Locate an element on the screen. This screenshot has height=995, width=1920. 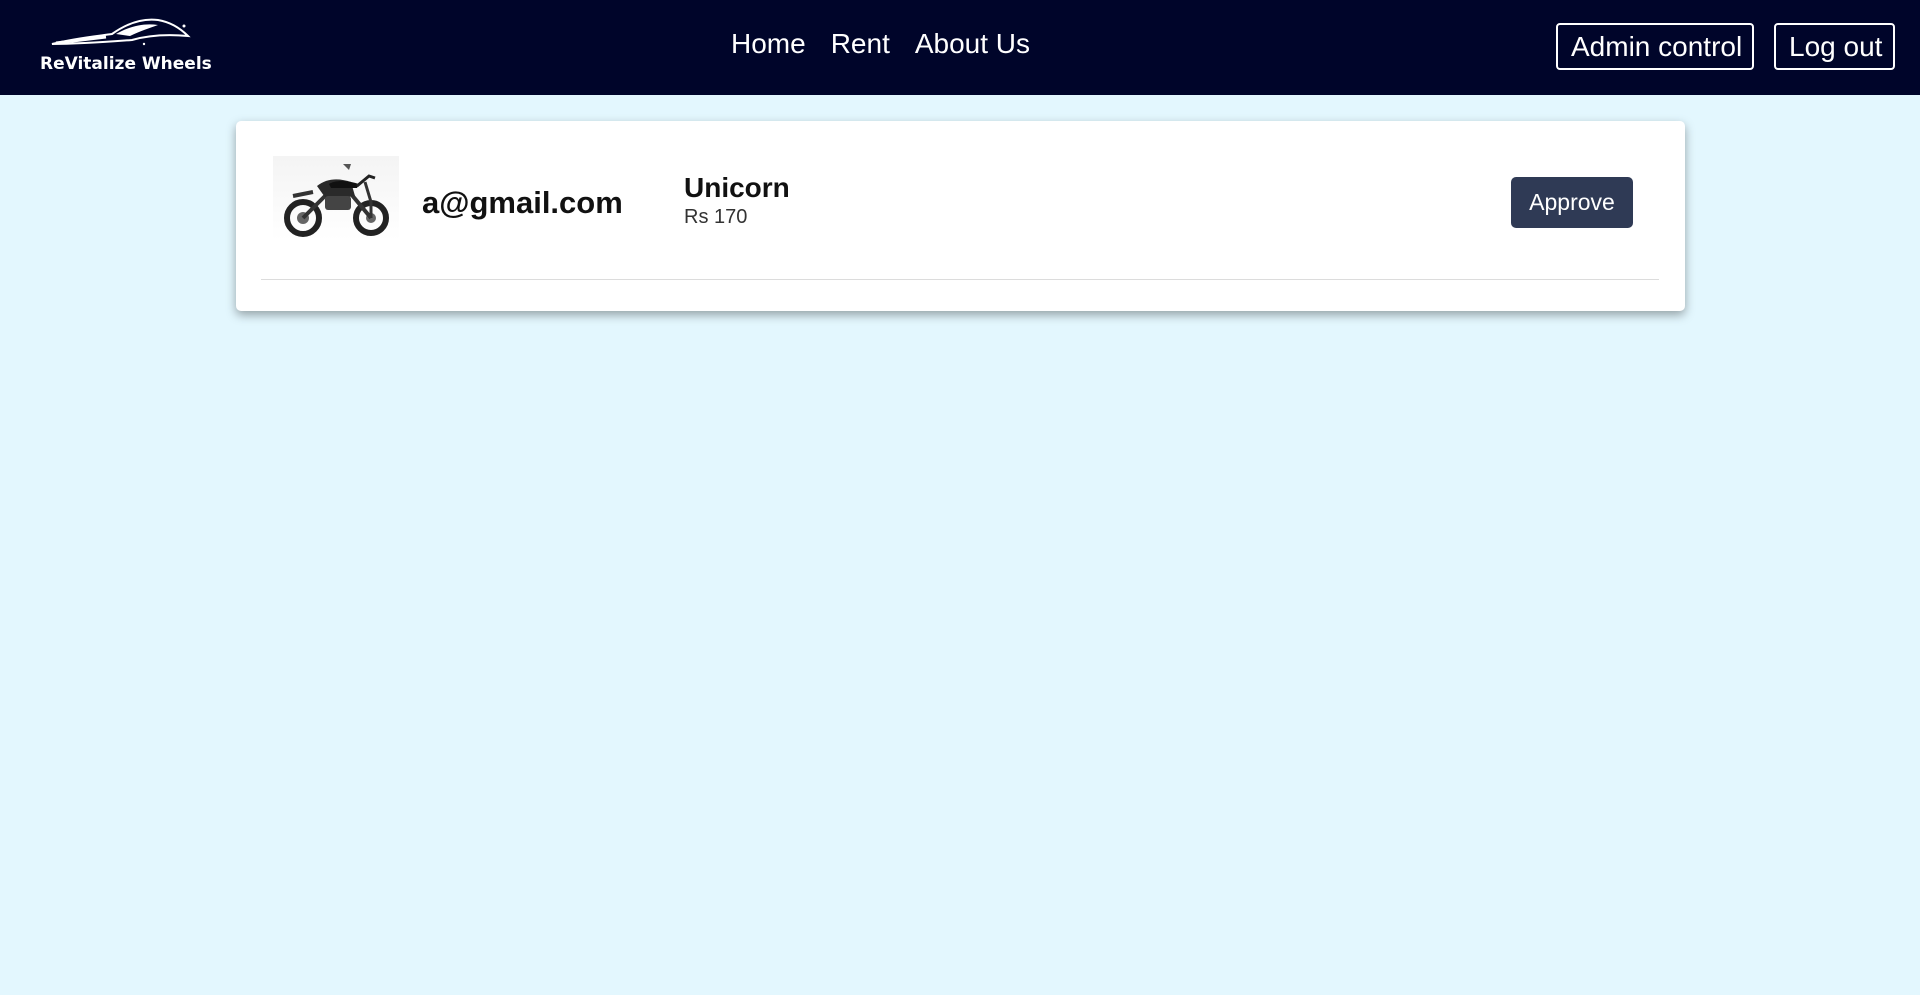
car-silhouette-icon is located at coordinates (121, 32).